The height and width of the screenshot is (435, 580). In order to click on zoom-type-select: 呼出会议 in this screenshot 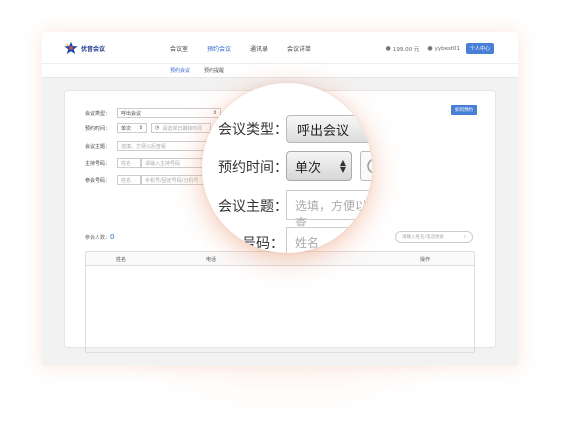, I will do `click(329, 129)`.